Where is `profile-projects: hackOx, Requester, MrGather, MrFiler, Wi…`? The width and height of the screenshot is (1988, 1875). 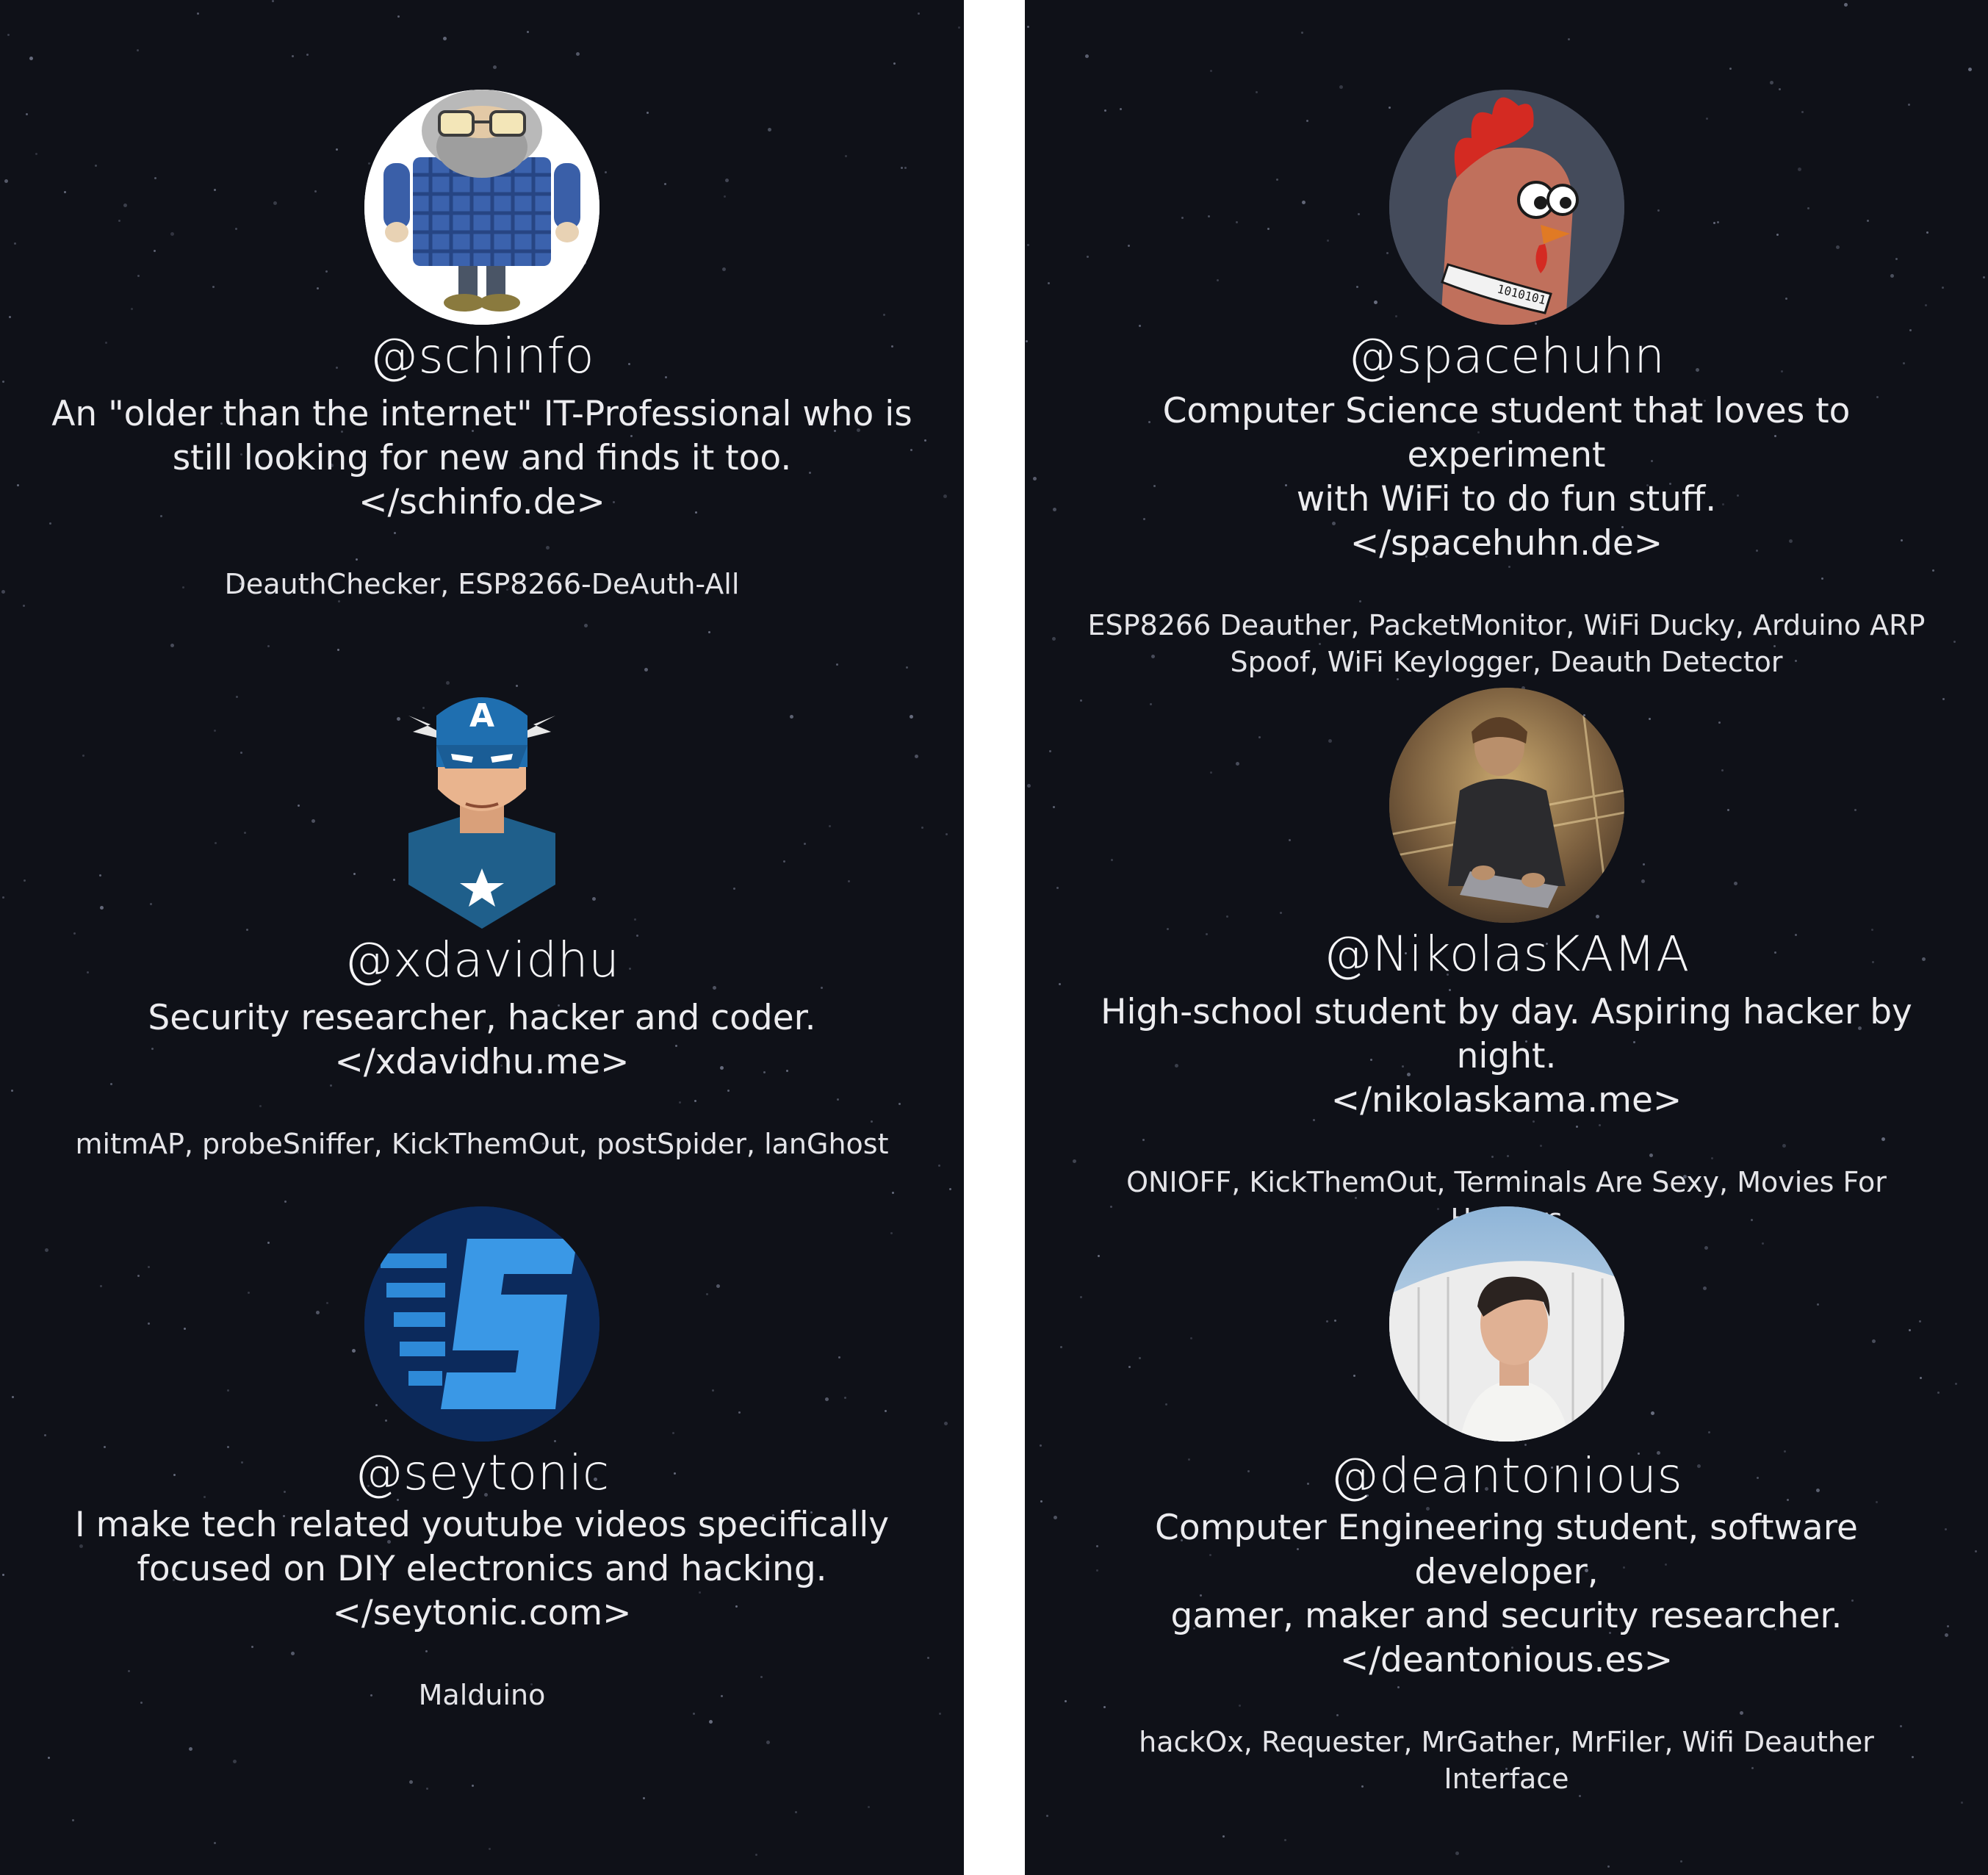 profile-projects: hackOx, Requester, MrGather, MrFiler, Wi… is located at coordinates (1506, 1760).